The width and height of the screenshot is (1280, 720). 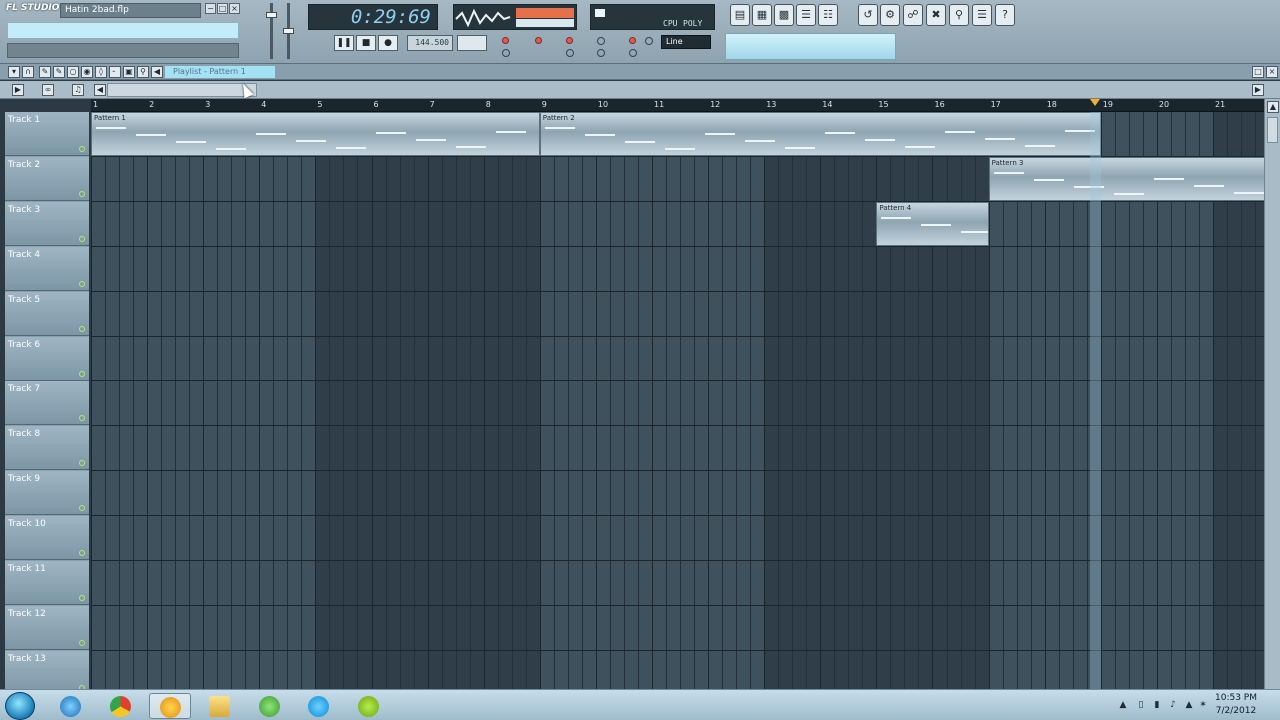 What do you see at coordinates (1126, 178) in the screenshot?
I see `pattern-clip: Pattern 3` at bounding box center [1126, 178].